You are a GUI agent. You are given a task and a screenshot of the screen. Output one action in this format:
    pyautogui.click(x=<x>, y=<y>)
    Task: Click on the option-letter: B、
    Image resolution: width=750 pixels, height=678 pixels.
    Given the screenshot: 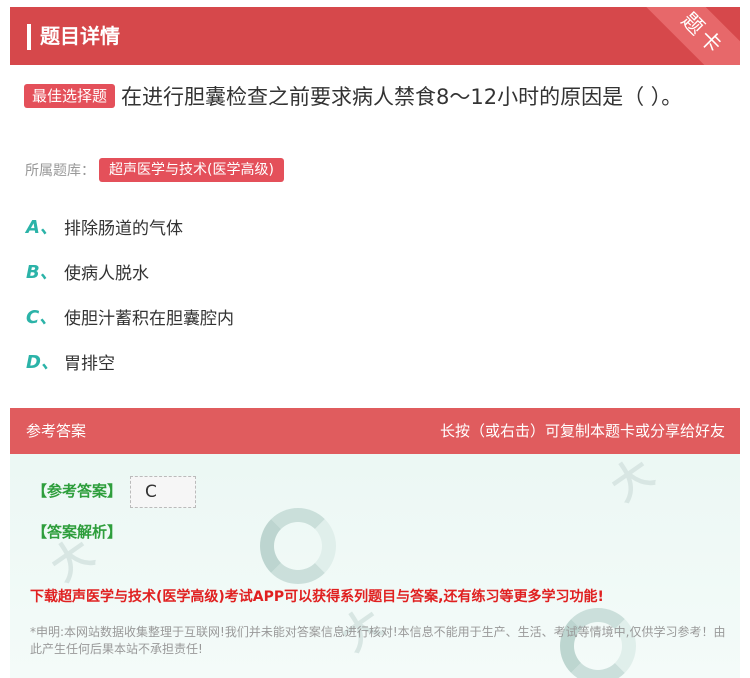 What is the action you would take?
    pyautogui.click(x=42, y=272)
    